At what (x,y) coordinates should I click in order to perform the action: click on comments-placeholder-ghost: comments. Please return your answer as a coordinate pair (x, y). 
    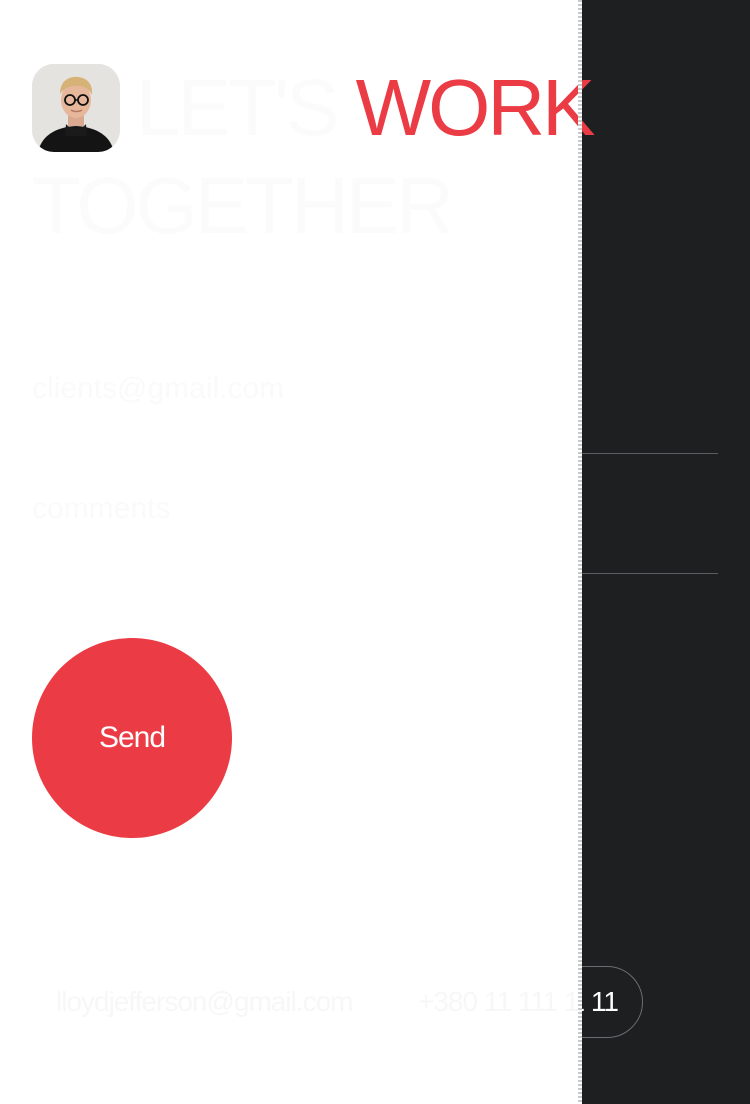
    Looking at the image, I should click on (101, 508).